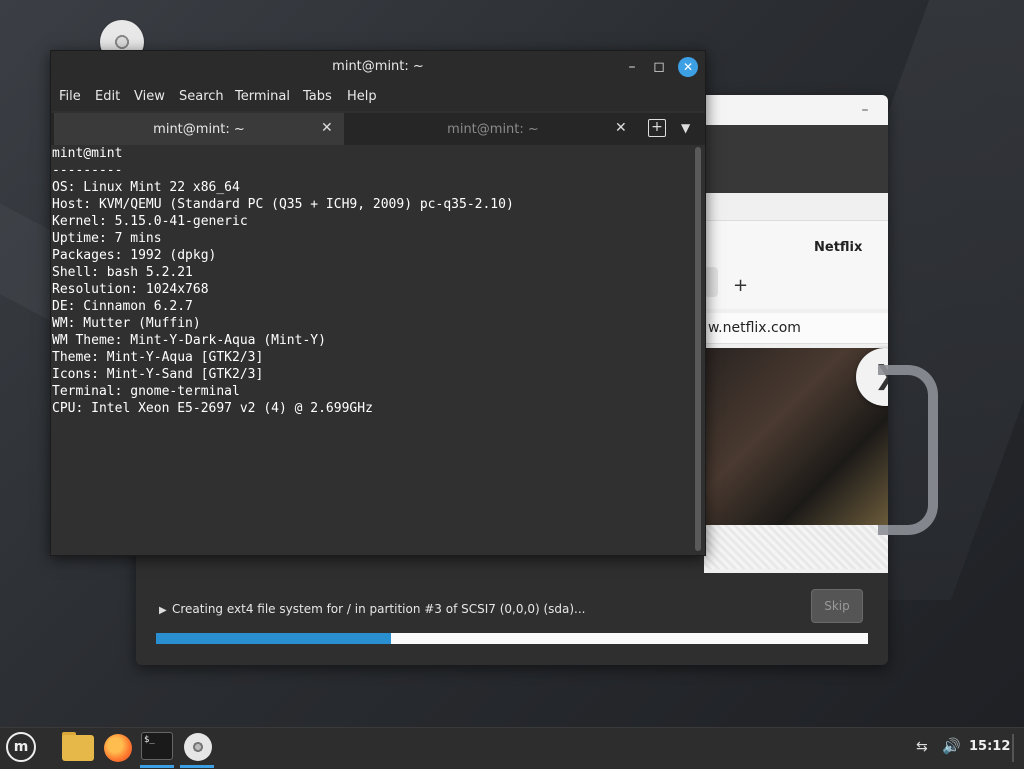  Describe the element at coordinates (378, 66) in the screenshot. I see `window-title: mint@mint: ~` at that location.